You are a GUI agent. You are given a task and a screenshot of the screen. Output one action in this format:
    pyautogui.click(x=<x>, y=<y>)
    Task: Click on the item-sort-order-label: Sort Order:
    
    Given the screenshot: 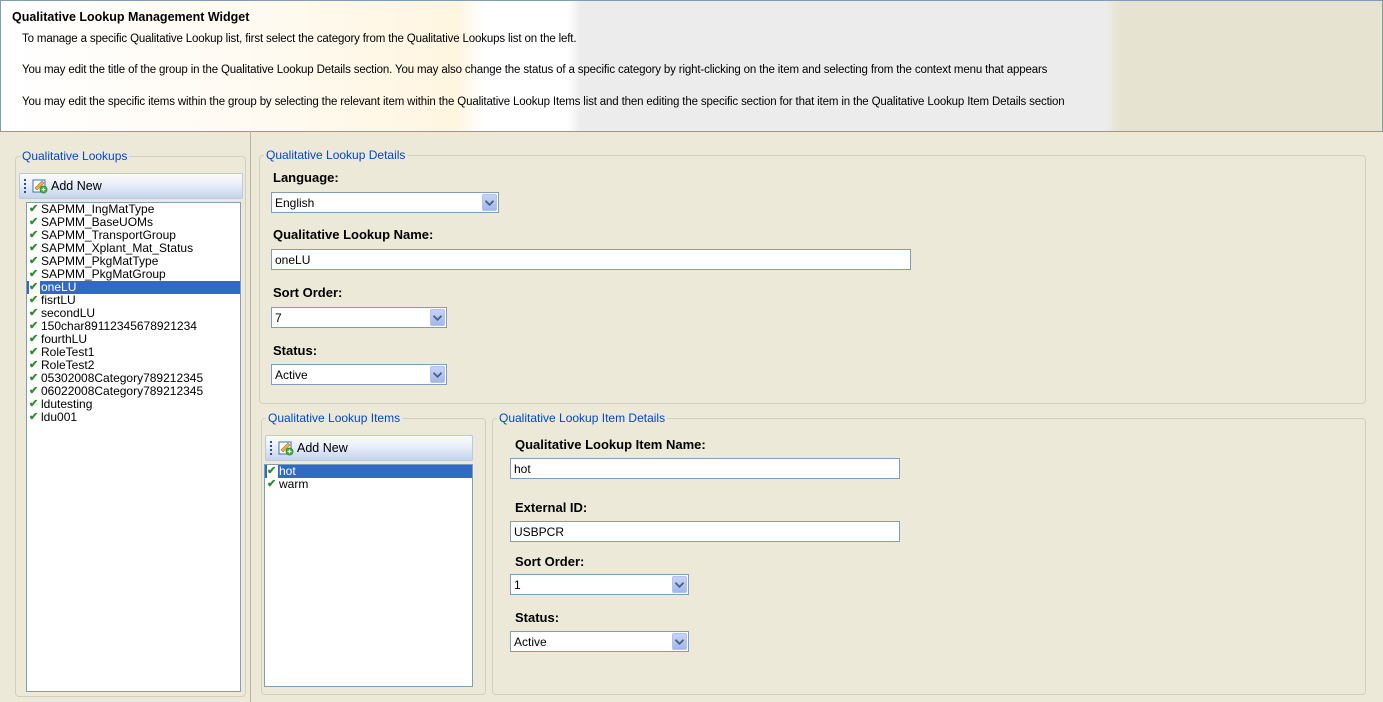 What is the action you would take?
    pyautogui.click(x=550, y=561)
    